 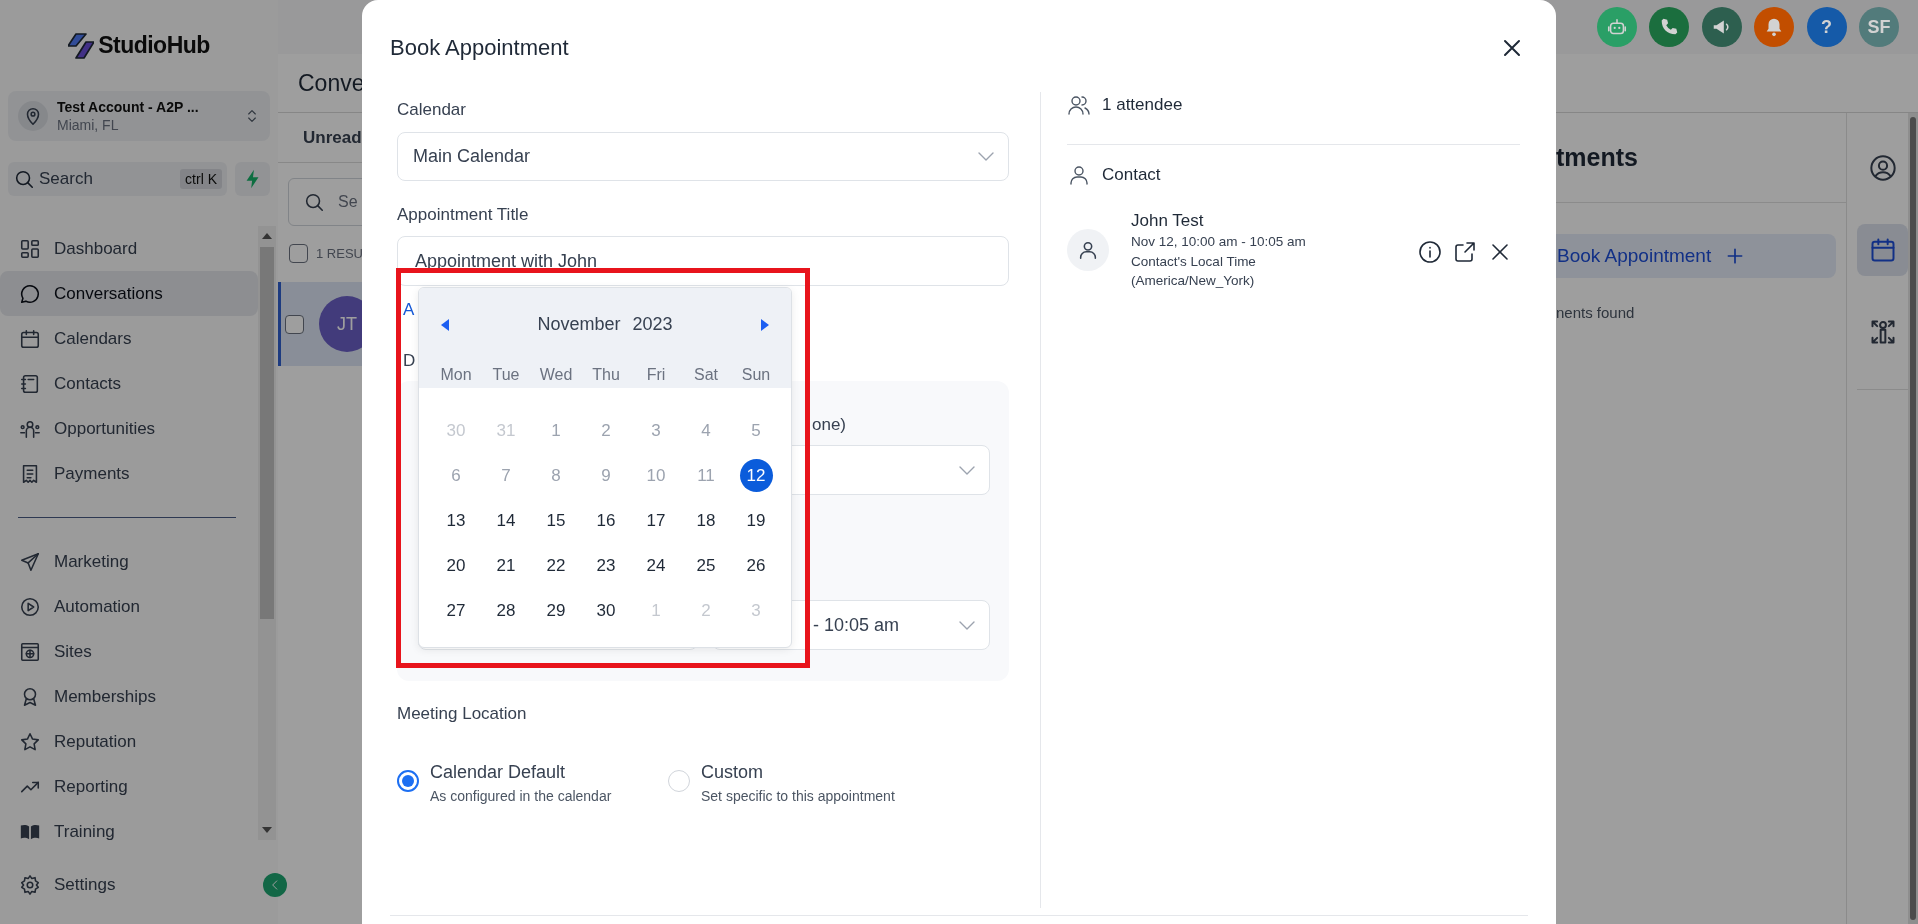 I want to click on calendar-day: 22, so click(x=556, y=565).